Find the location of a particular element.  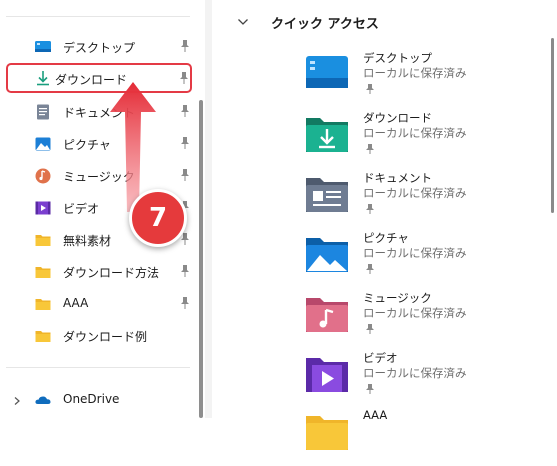

quick-access-tile-music: ミュージック ローカルに保存済み is located at coordinates (429, 319).